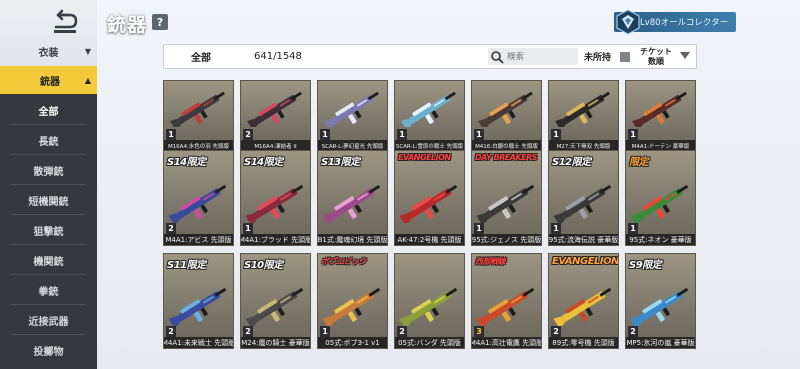 The image size is (800, 369). Describe the element at coordinates (506, 116) in the screenshot. I see `weapon-card: 1 M416:白銀の戦士 先頭版` at that location.